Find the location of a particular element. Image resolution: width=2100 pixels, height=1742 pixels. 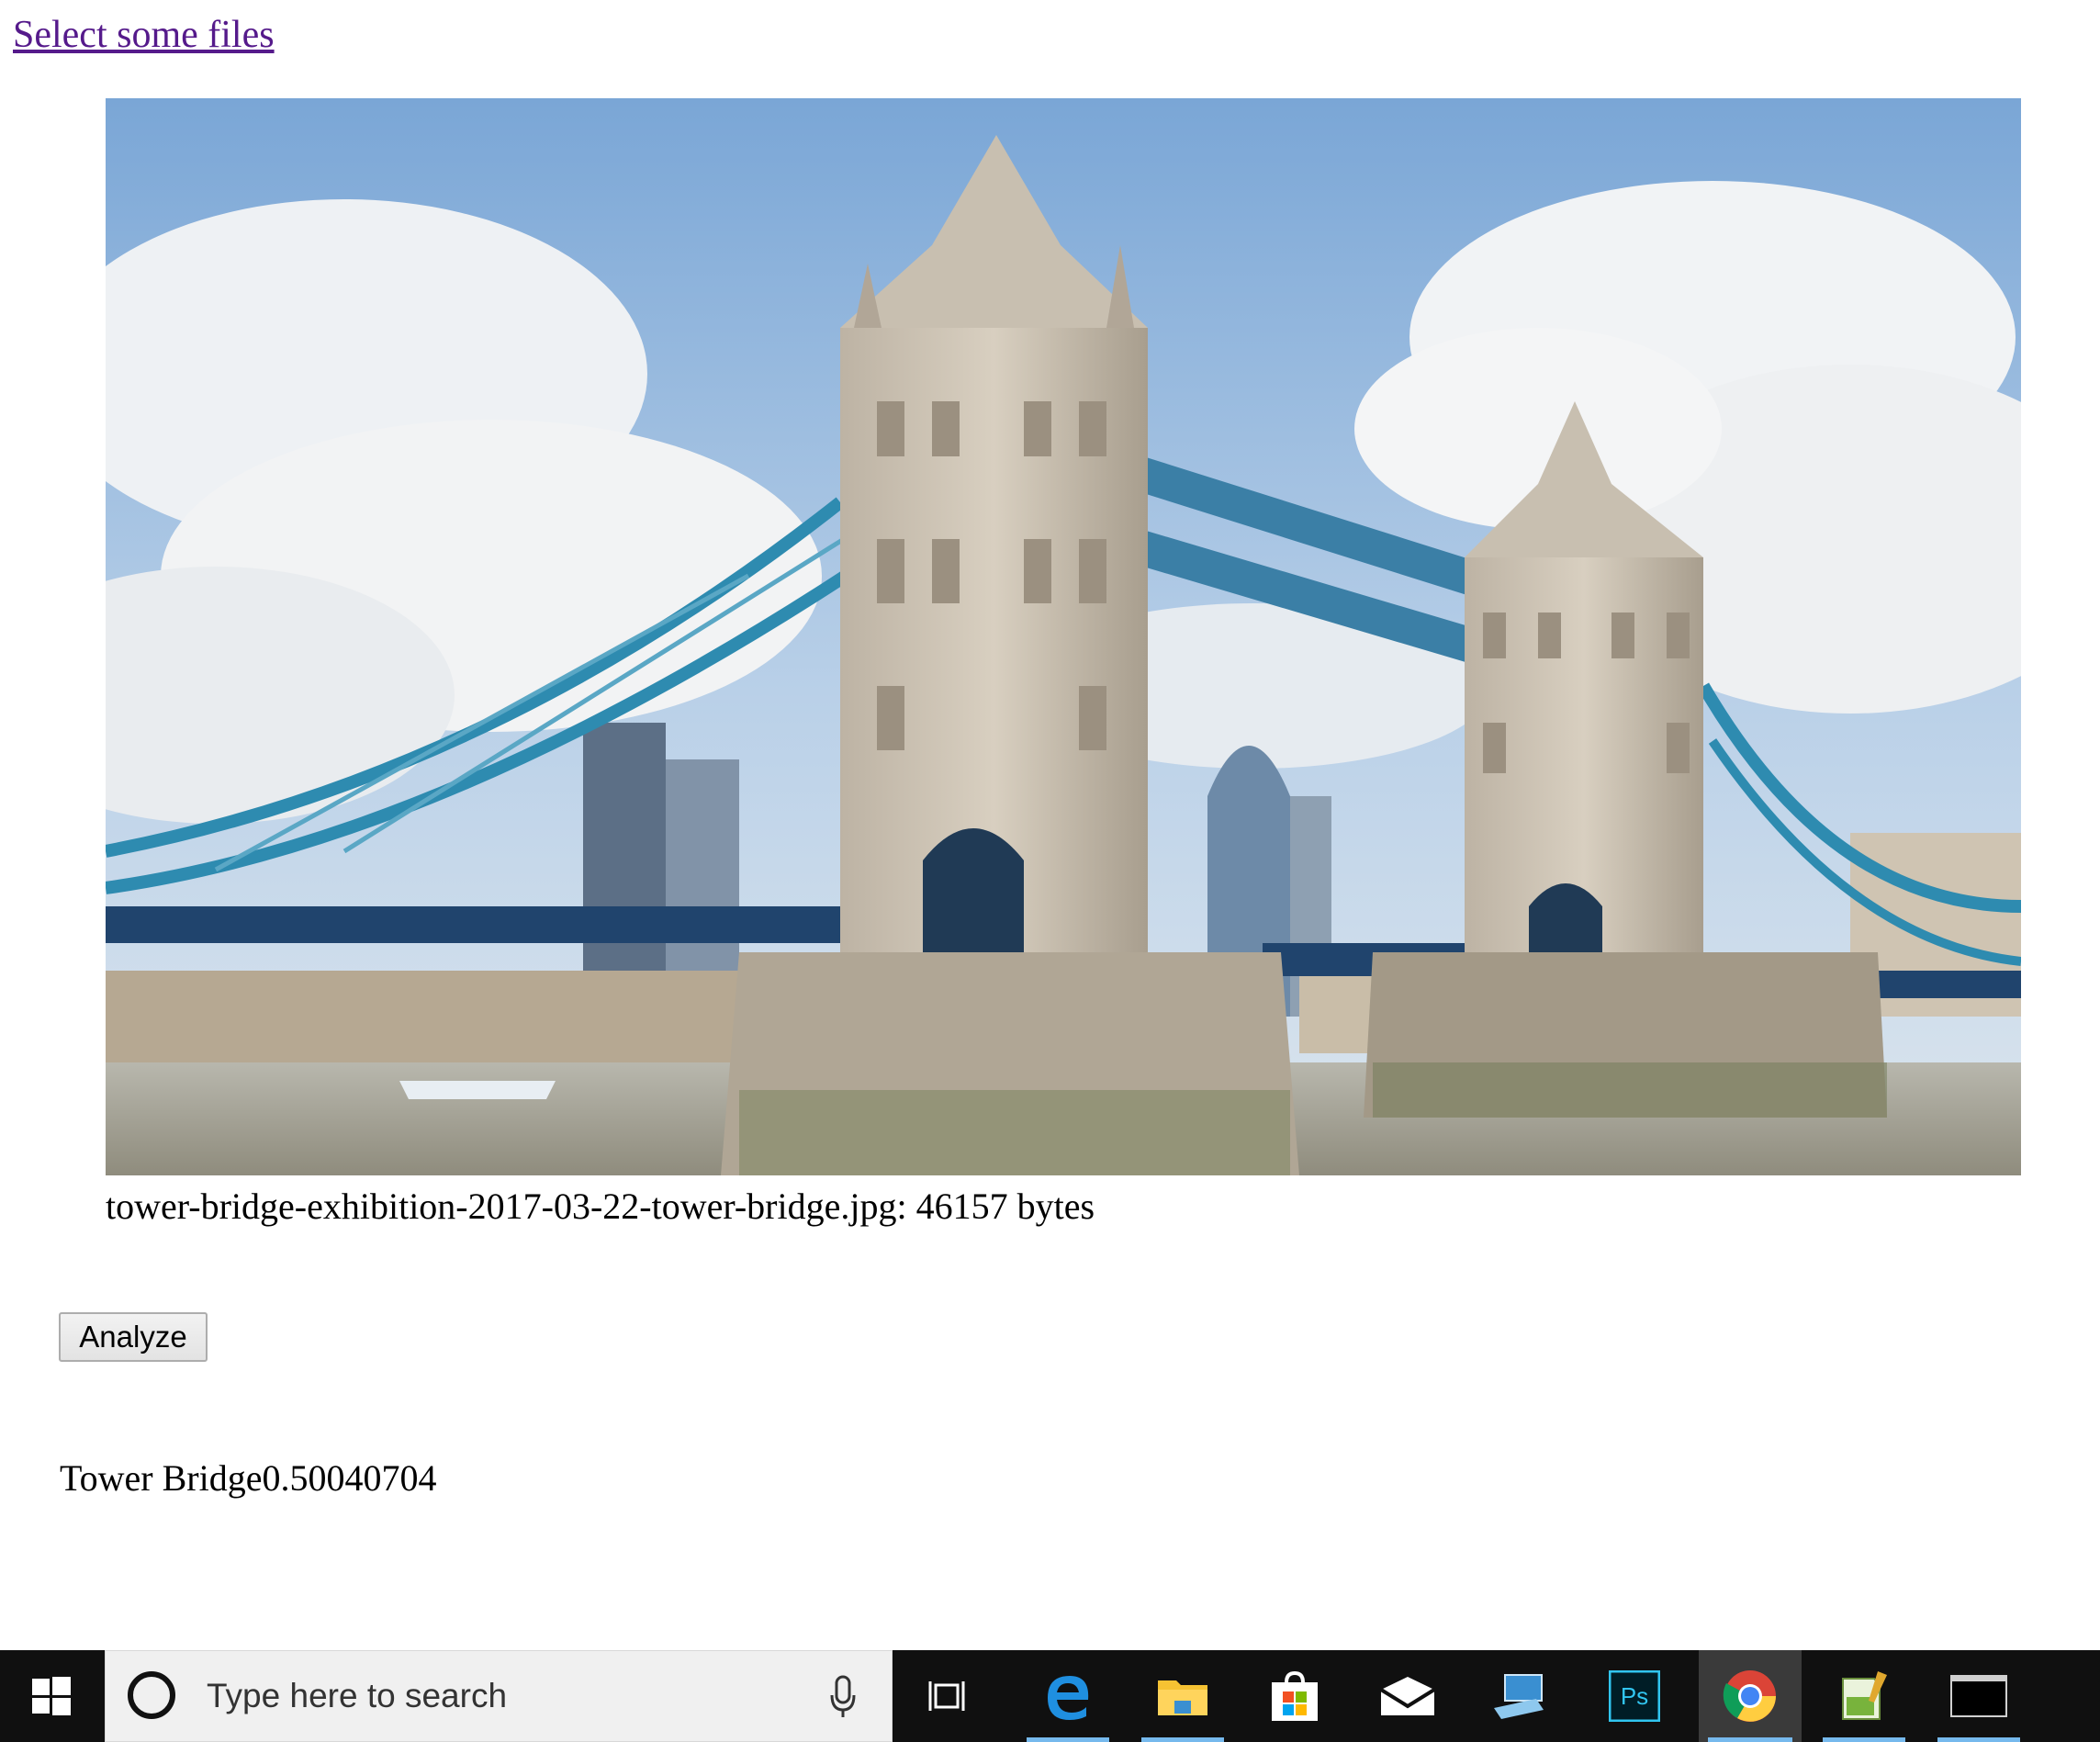

select-files-link: Select some files is located at coordinates (144, 35).